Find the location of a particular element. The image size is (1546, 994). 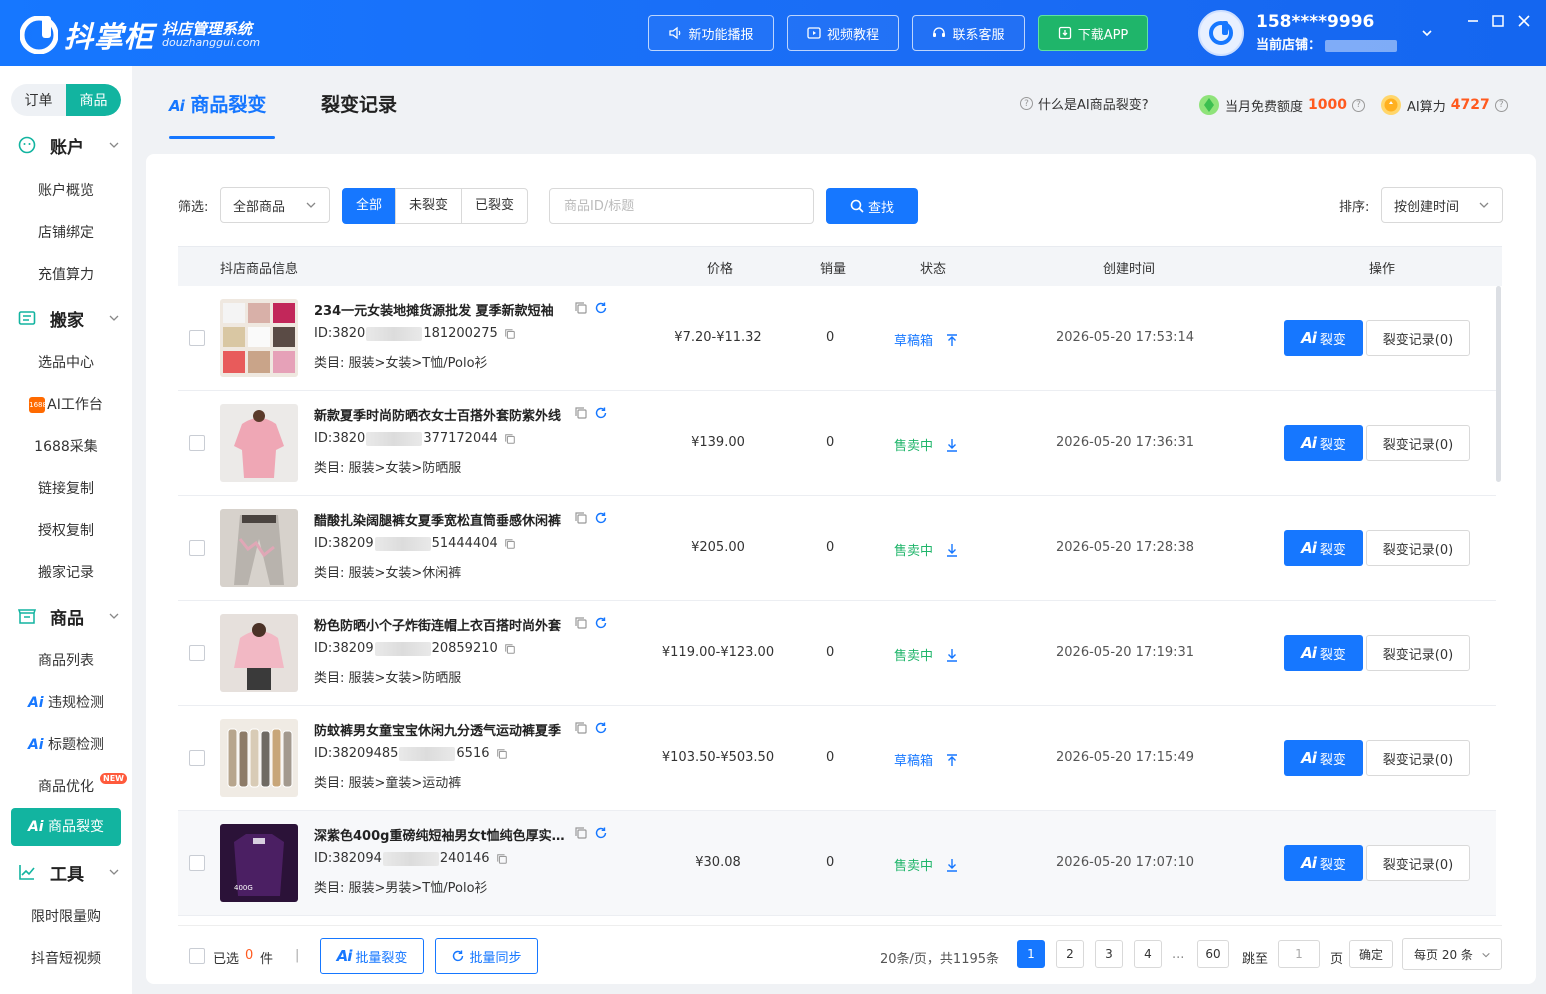

sidebar-item-account-overview: 账户概览 is located at coordinates (66, 190).